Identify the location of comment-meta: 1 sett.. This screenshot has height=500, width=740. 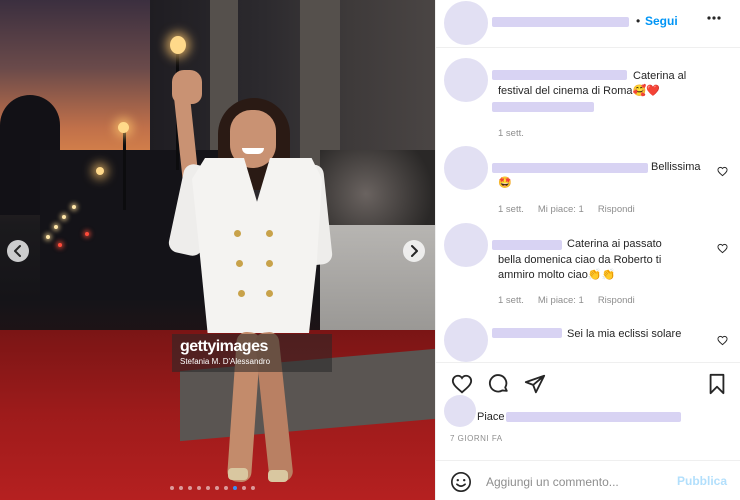
(511, 133).